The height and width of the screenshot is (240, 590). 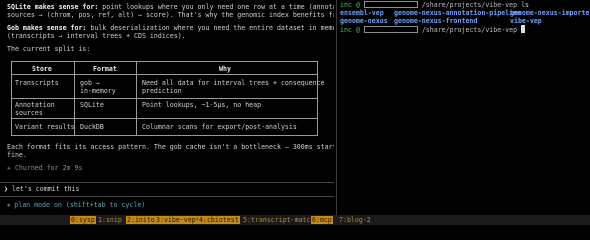 I want to click on ls-entry: vibe-vep, so click(x=526, y=21).